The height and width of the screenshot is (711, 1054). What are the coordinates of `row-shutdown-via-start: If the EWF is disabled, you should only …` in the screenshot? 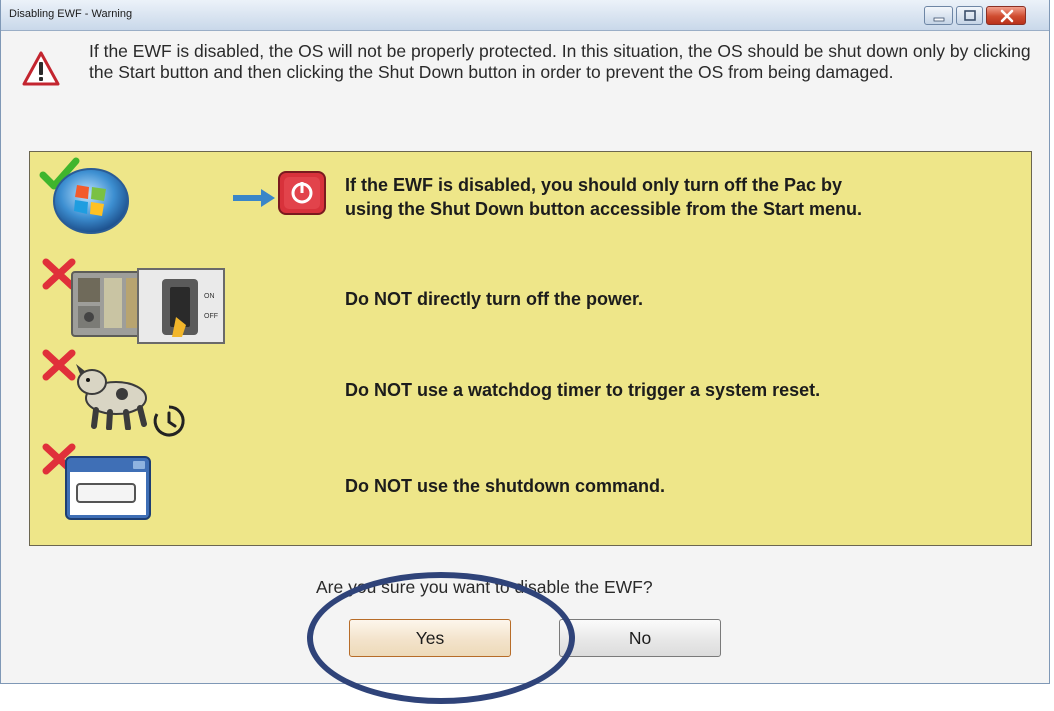 It's located at (603, 197).